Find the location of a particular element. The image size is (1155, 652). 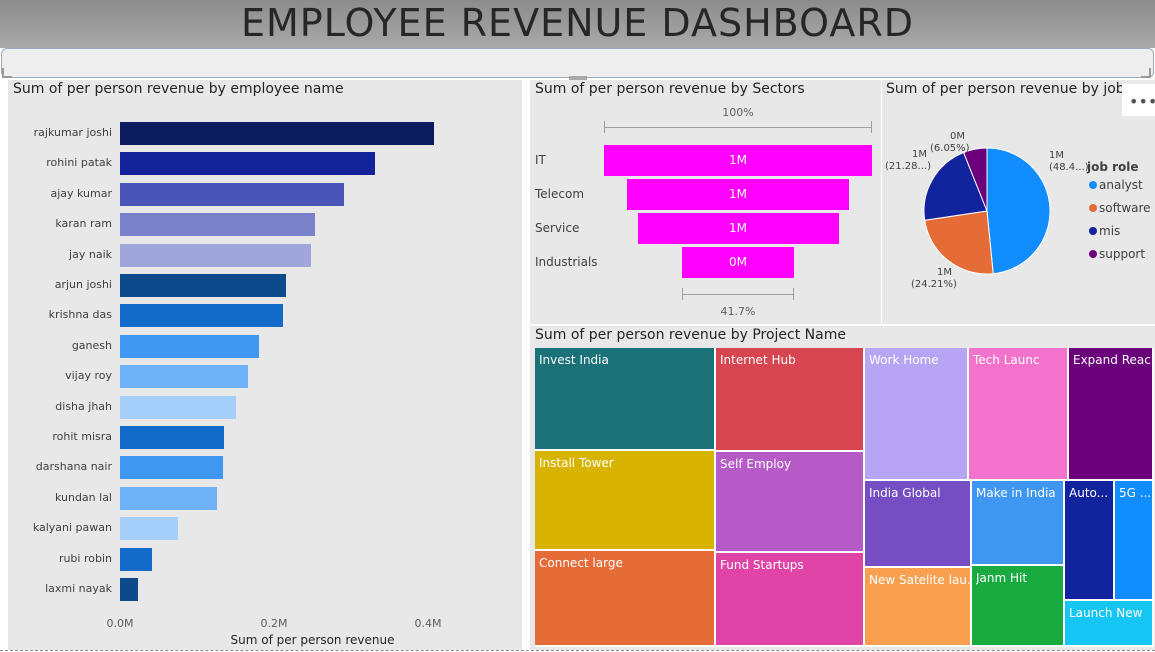

pie-label-software: 1M (24.21%) is located at coordinates (934, 278).